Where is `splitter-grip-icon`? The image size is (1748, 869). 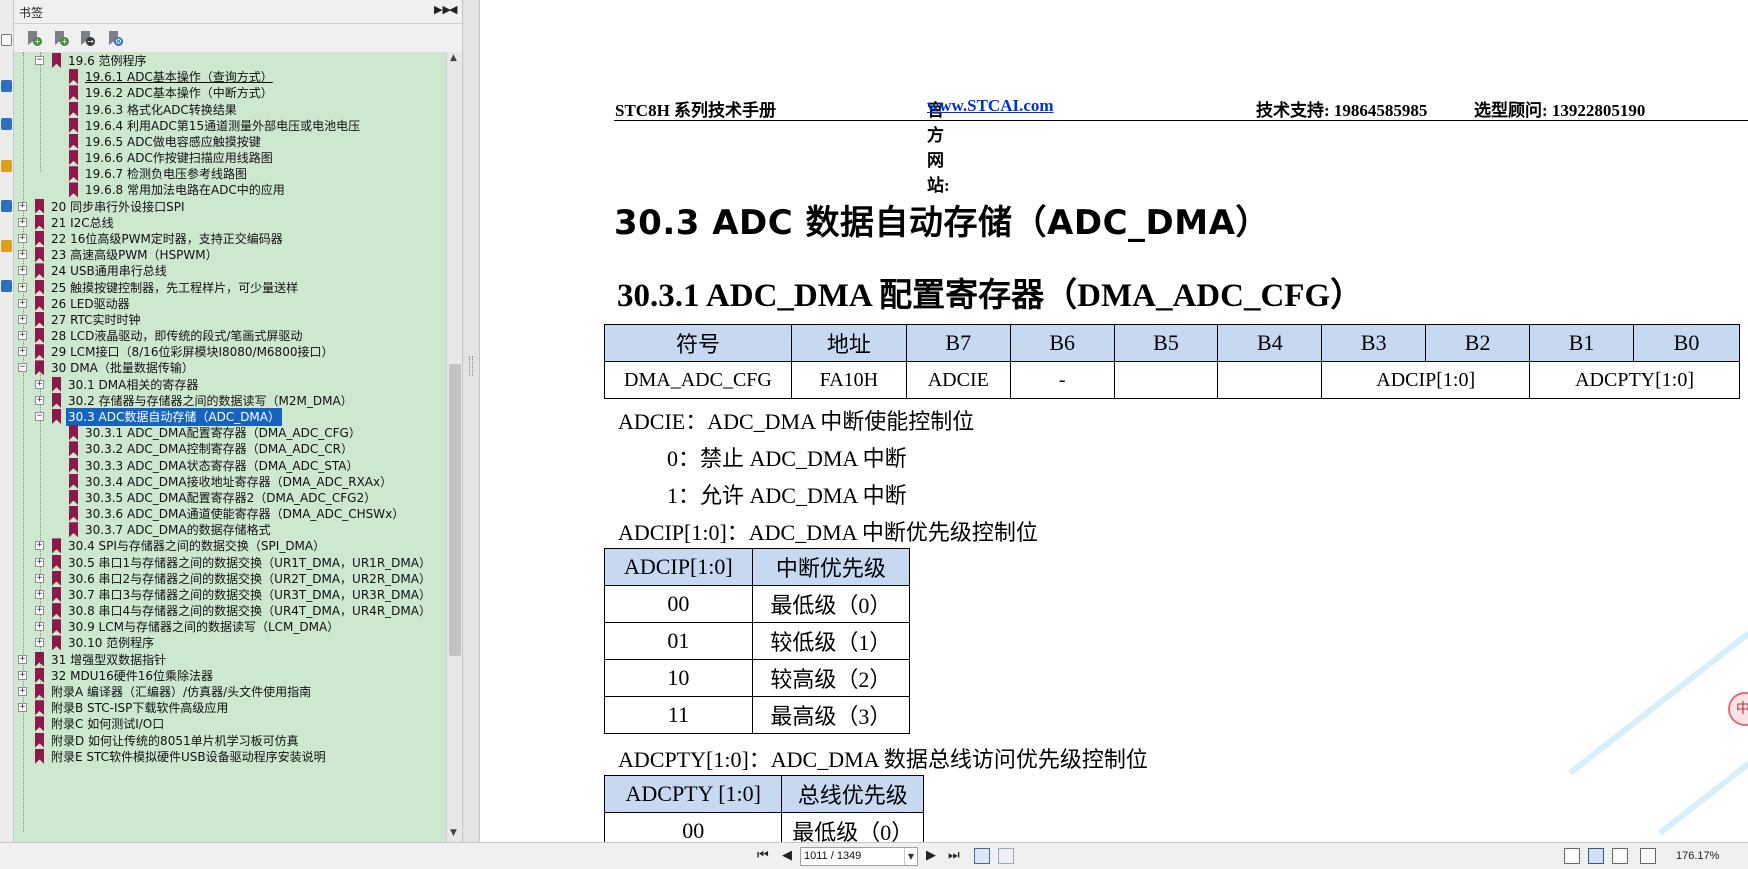
splitter-grip-icon is located at coordinates (471, 366).